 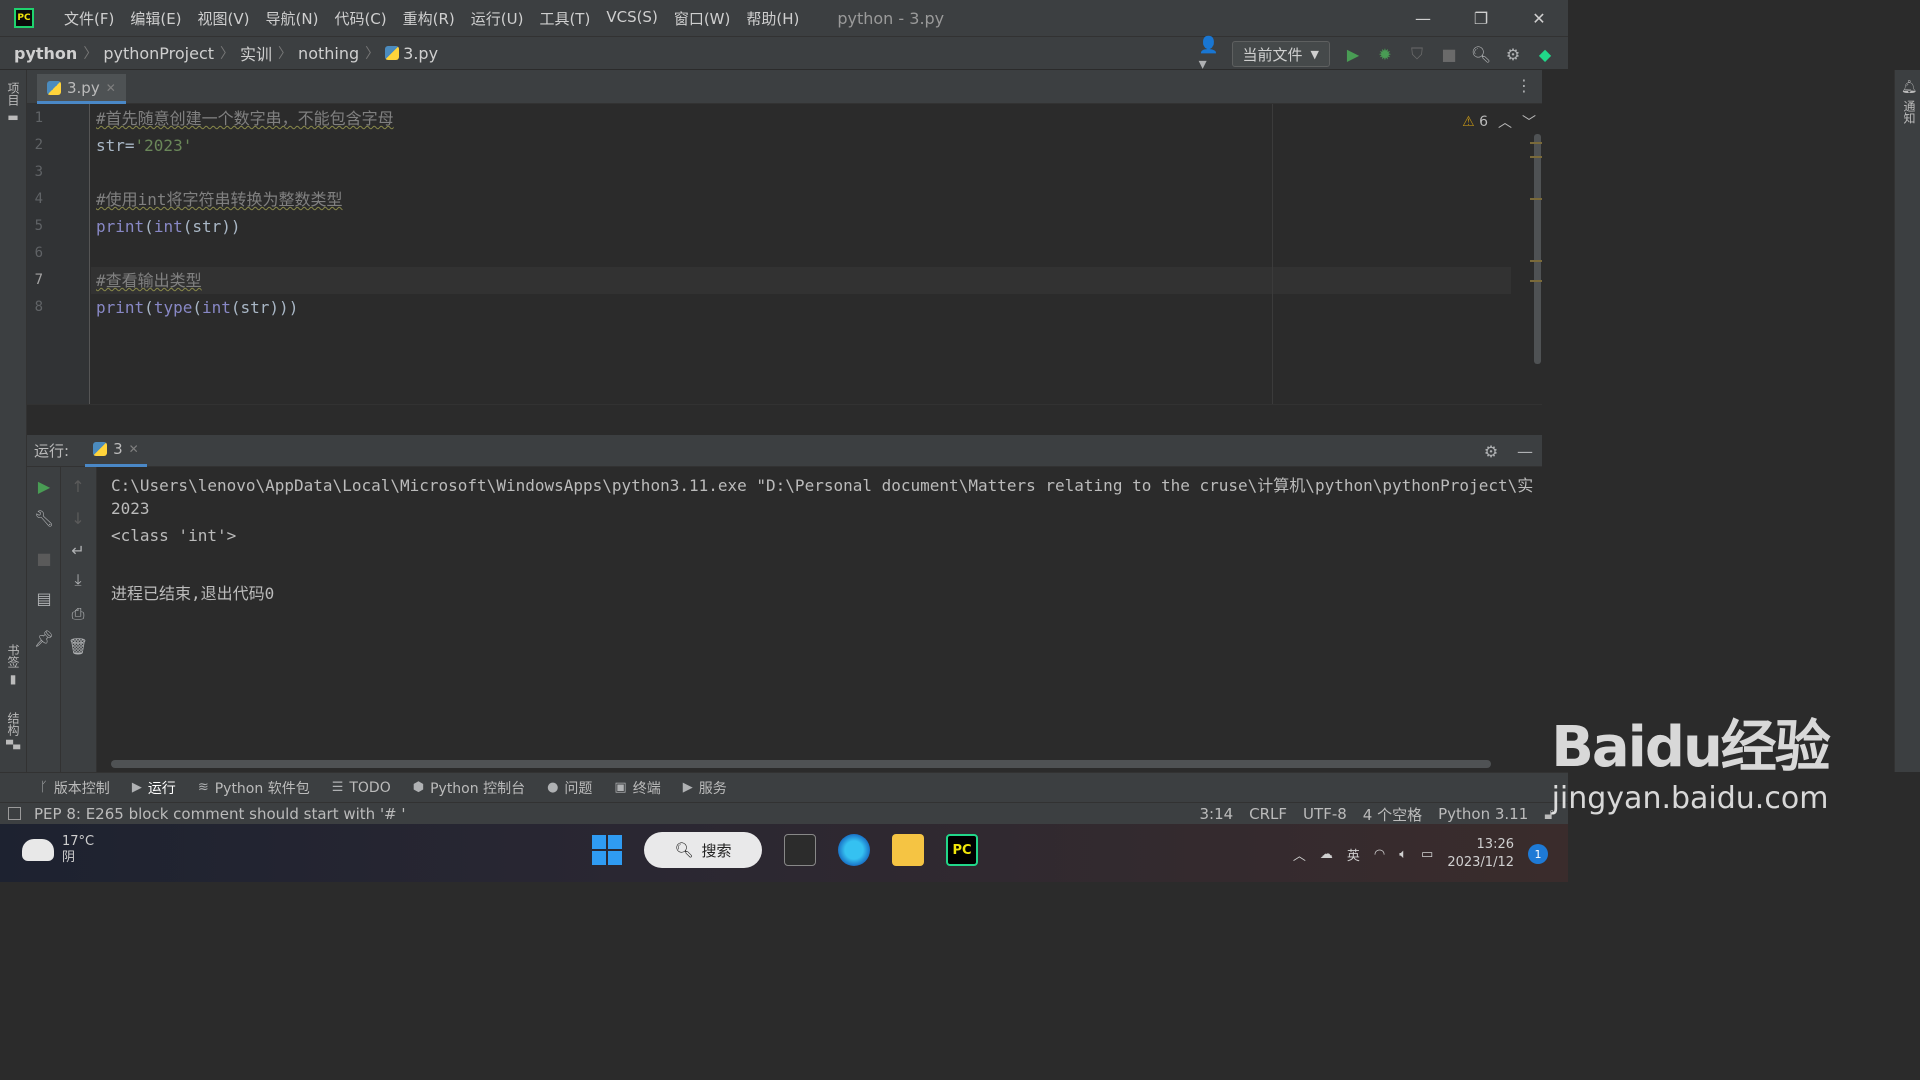 I want to click on tool-tab-list: ☰ TODO, so click(x=361, y=788).